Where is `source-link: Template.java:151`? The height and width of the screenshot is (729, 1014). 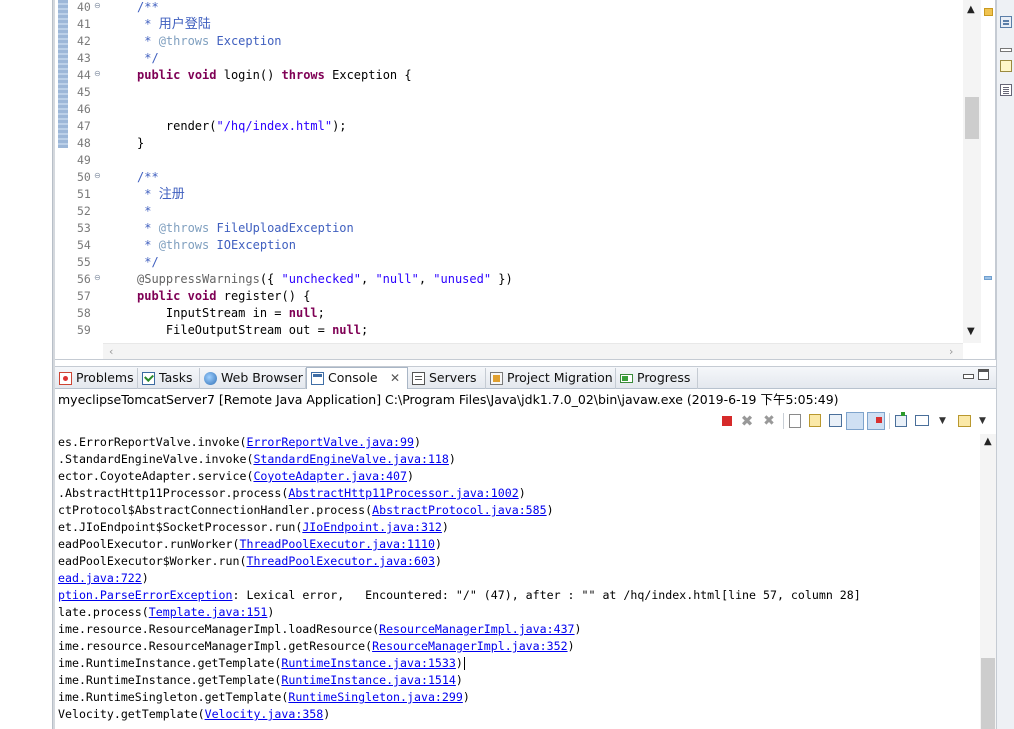 source-link: Template.java:151 is located at coordinates (208, 612).